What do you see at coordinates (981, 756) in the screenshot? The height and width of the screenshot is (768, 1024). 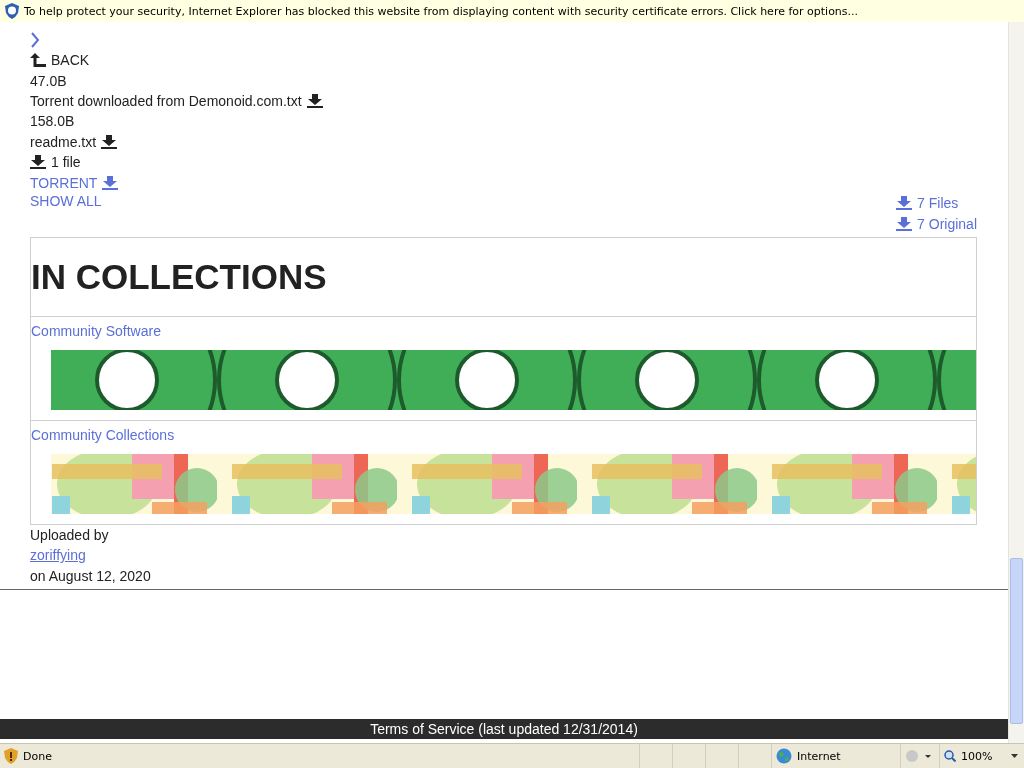 I see `zoom-control: 100%` at bounding box center [981, 756].